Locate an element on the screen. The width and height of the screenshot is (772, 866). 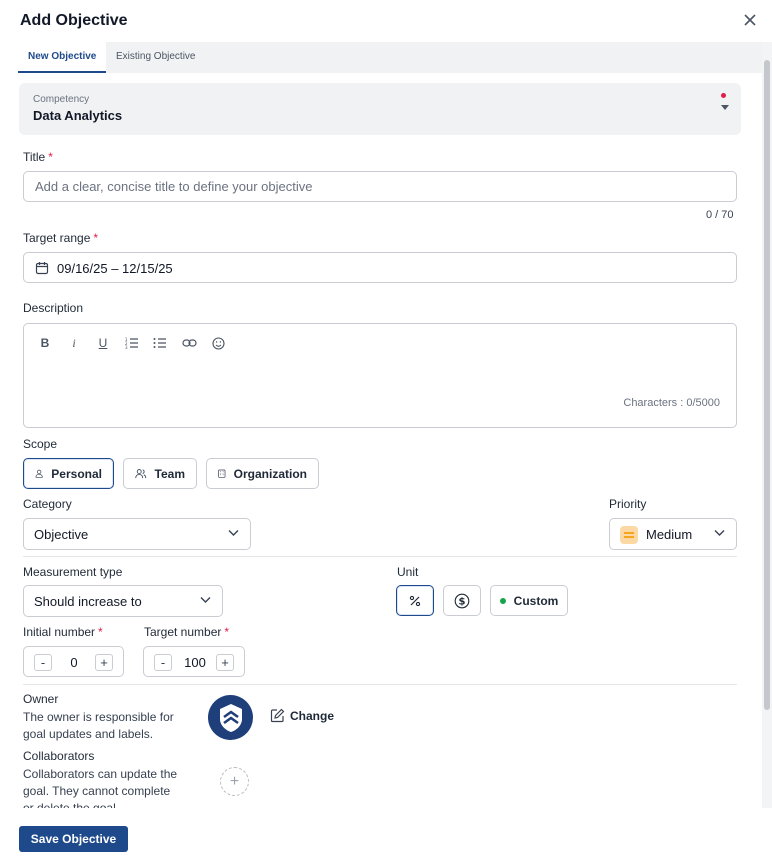
category-label: Category is located at coordinates (47, 504).